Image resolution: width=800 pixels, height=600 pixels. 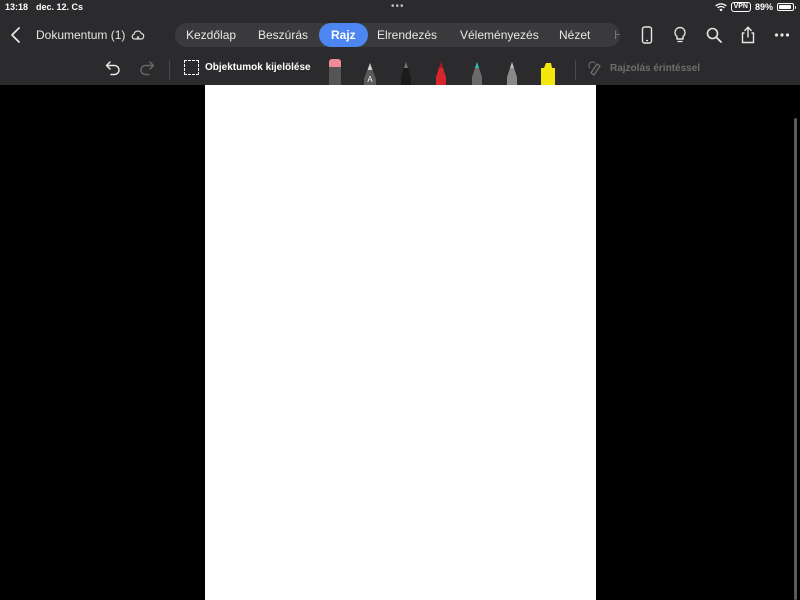 I want to click on wifi-icon, so click(x=720, y=6).